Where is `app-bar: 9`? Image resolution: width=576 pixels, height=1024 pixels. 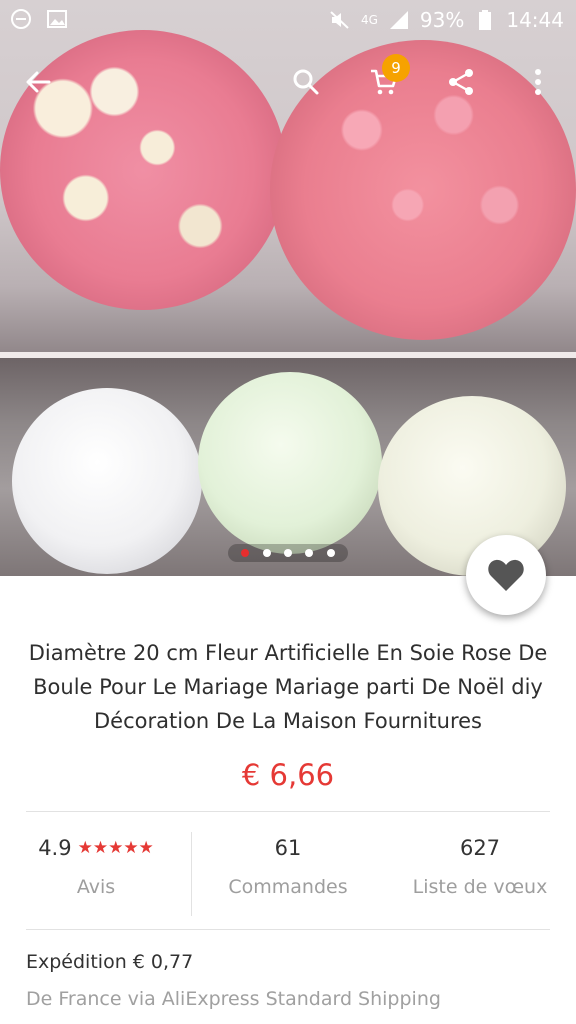
app-bar: 9 is located at coordinates (288, 82).